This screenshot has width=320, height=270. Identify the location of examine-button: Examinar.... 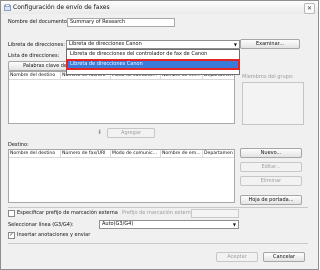
(270, 44).